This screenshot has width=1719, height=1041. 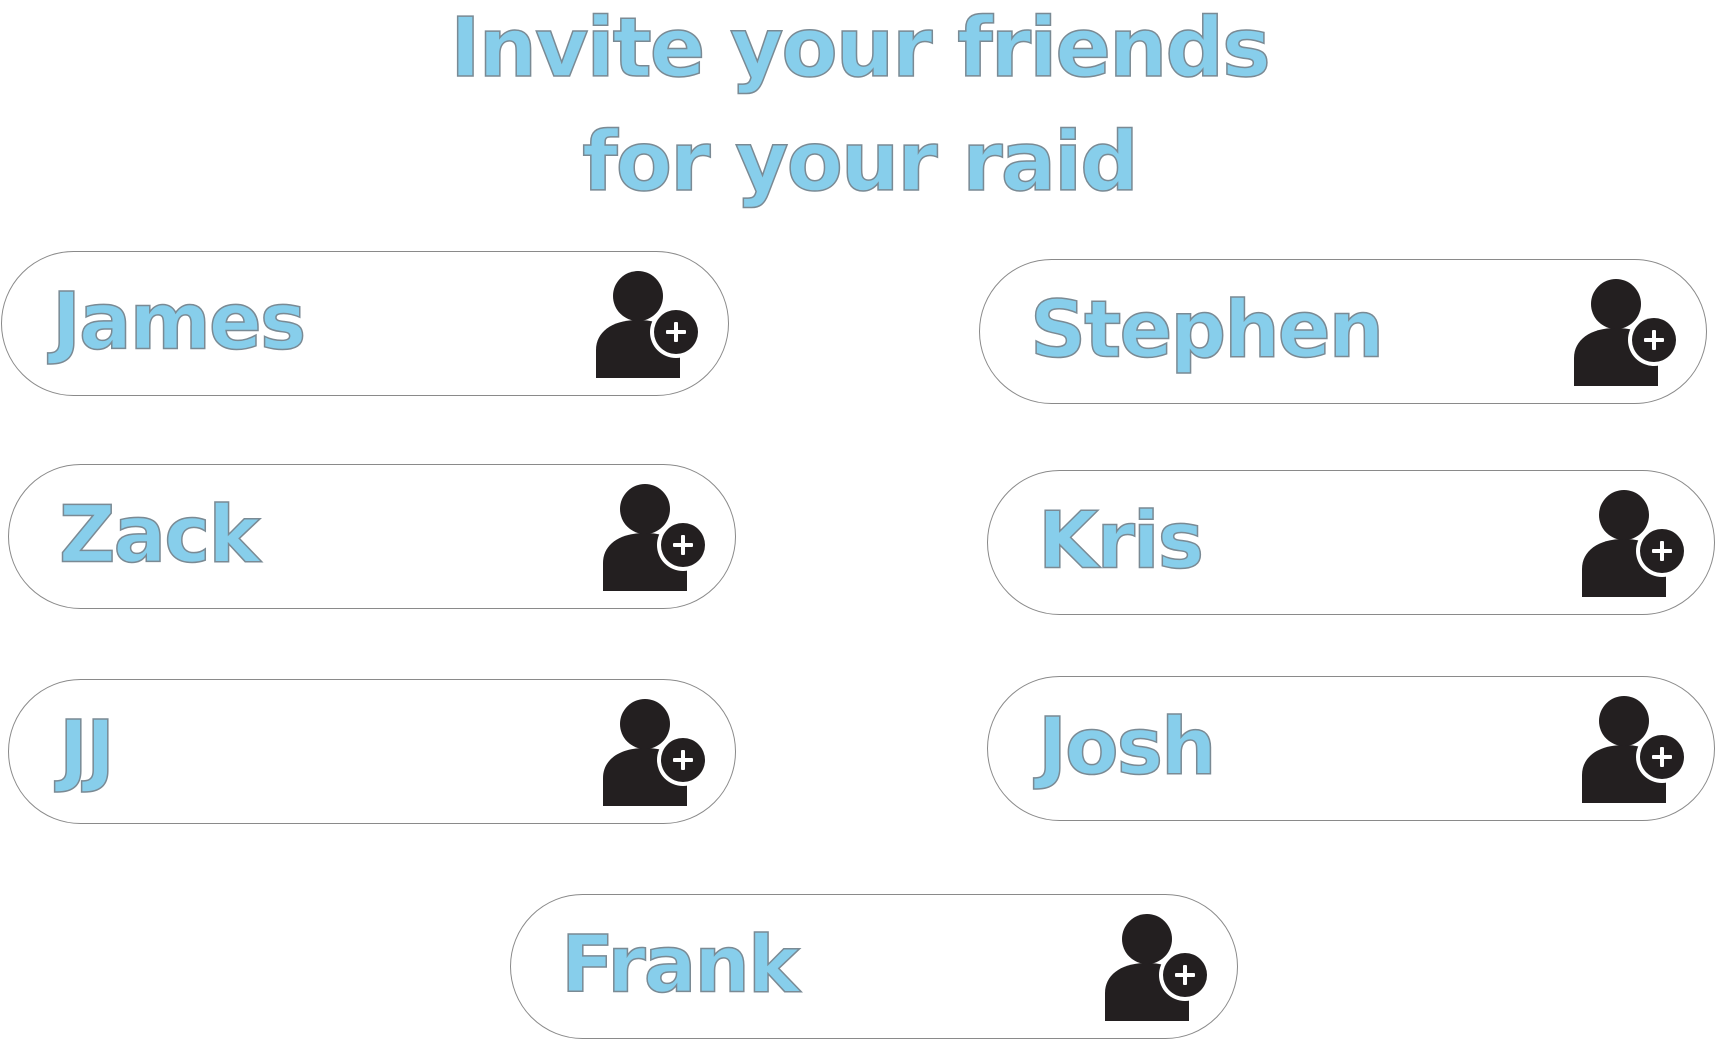 What do you see at coordinates (87, 749) in the screenshot?
I see `friend-name: JJ` at bounding box center [87, 749].